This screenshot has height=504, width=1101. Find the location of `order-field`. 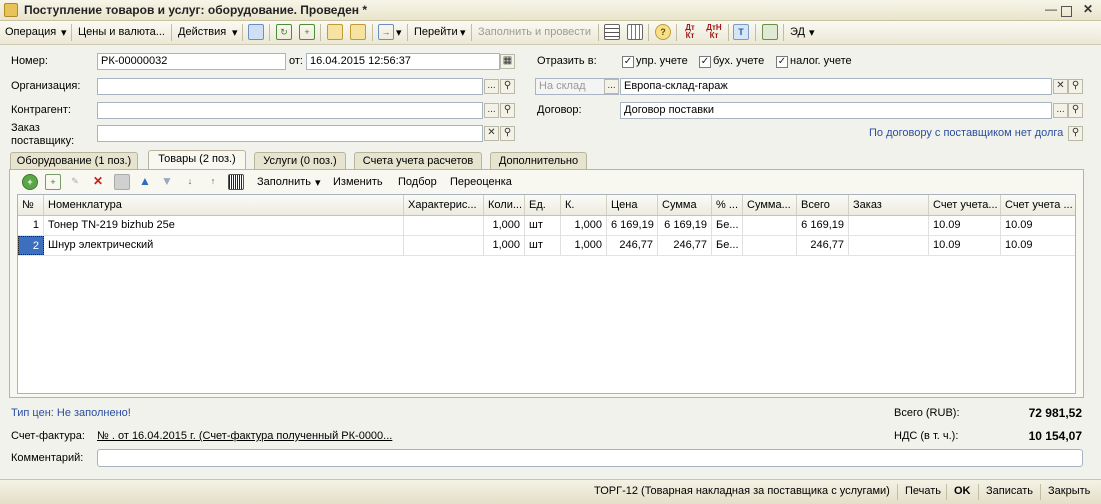

order-field is located at coordinates (290, 133).